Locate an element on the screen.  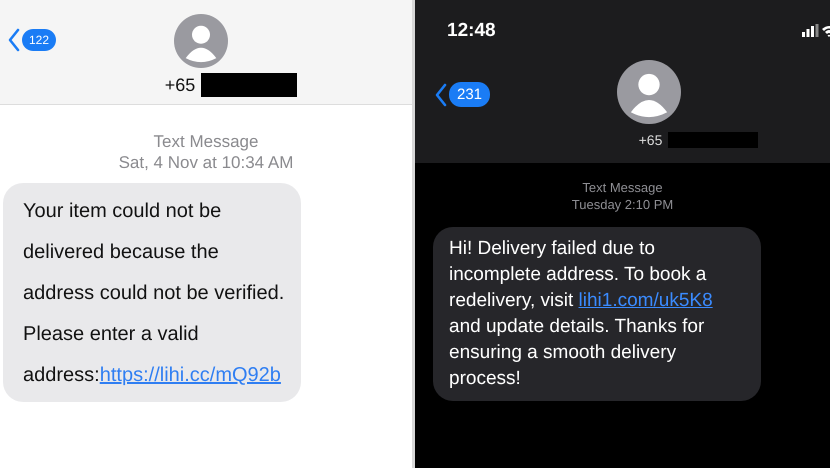
status-time: 12:48 is located at coordinates (471, 31).